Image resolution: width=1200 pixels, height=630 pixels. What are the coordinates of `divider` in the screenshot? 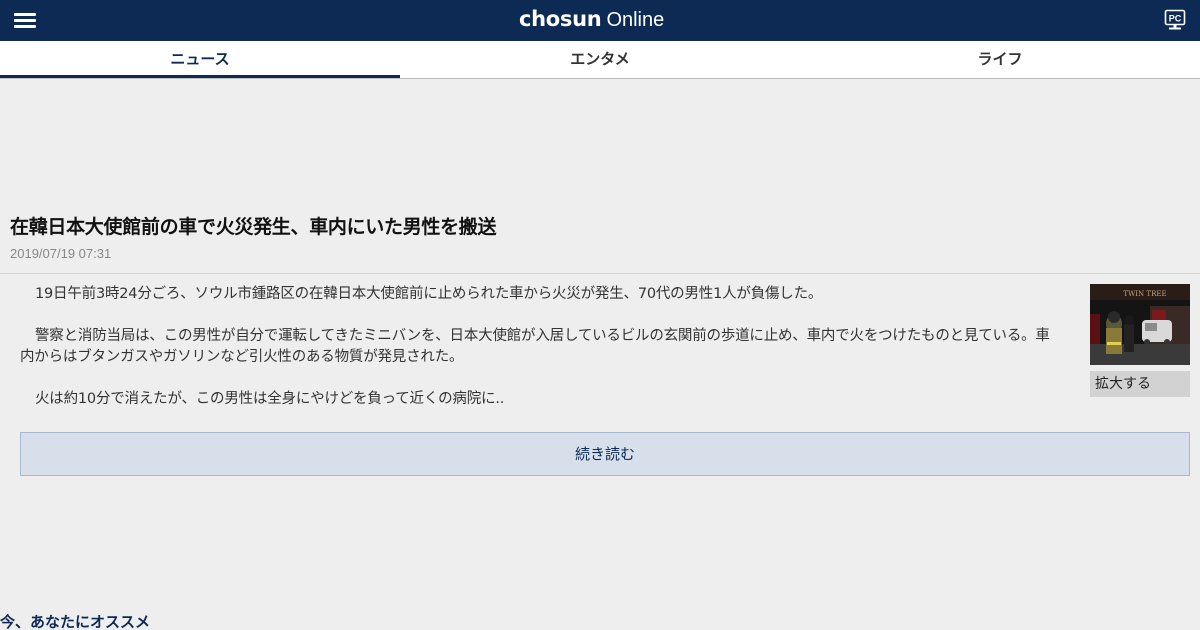 It's located at (600, 273).